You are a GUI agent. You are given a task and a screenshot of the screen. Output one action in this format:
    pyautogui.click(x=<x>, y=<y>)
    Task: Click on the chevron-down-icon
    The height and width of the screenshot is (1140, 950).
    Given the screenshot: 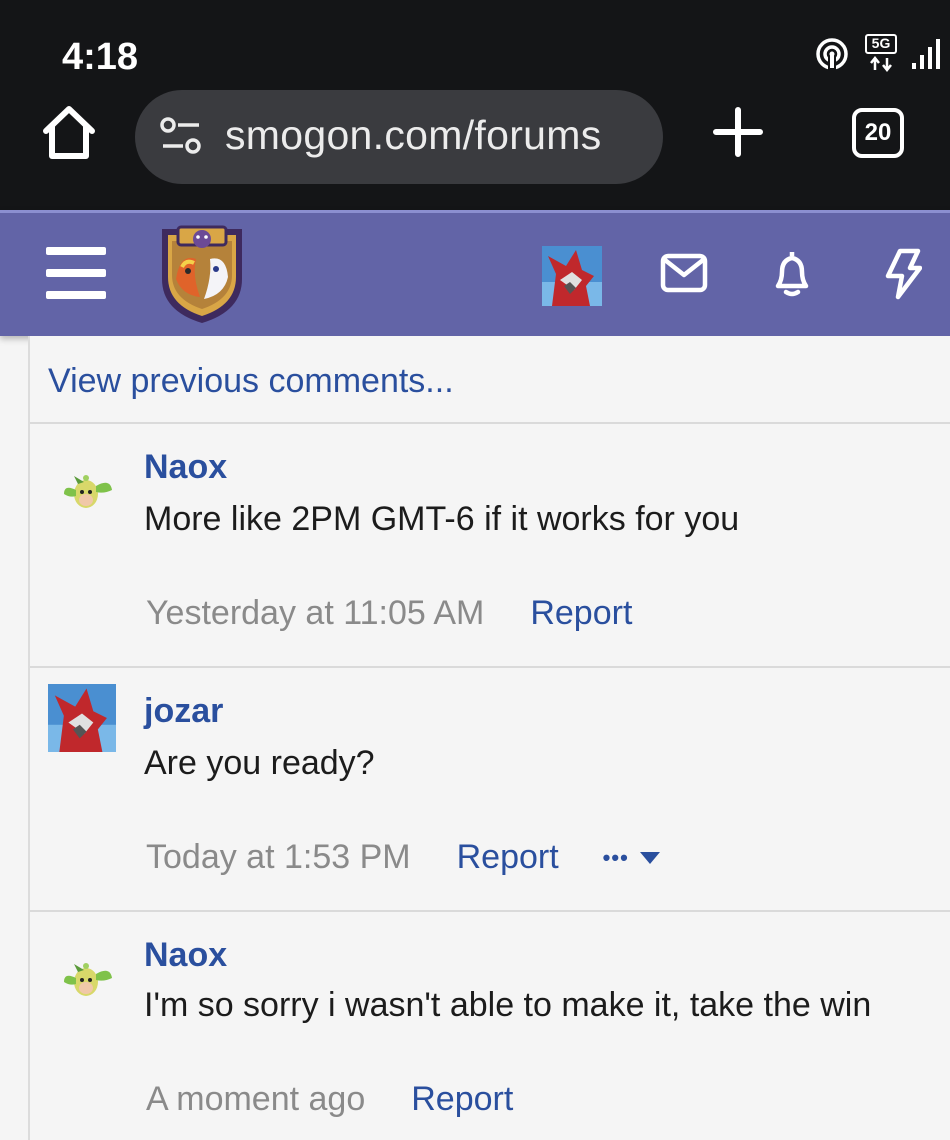 What is the action you would take?
    pyautogui.click(x=649, y=857)
    